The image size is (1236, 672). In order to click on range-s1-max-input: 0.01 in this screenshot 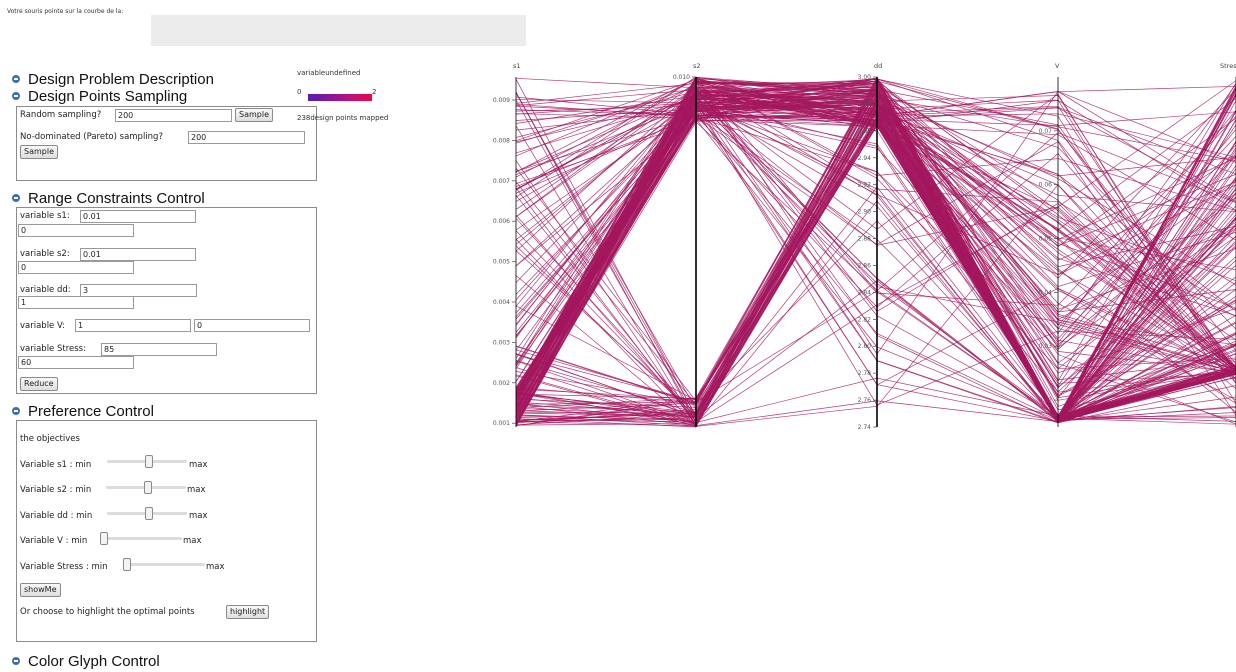, I will do `click(138, 216)`.